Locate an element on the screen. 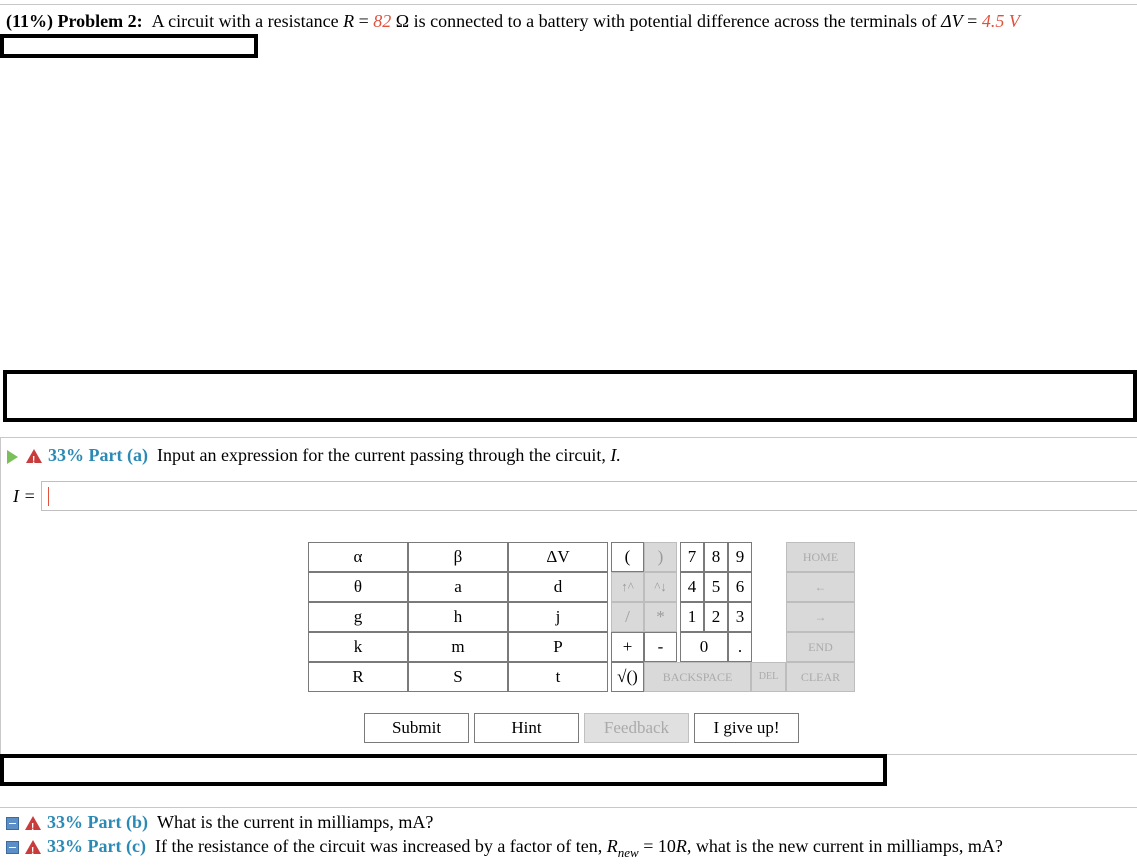 The image size is (1137, 868). text-caret is located at coordinates (48, 496).